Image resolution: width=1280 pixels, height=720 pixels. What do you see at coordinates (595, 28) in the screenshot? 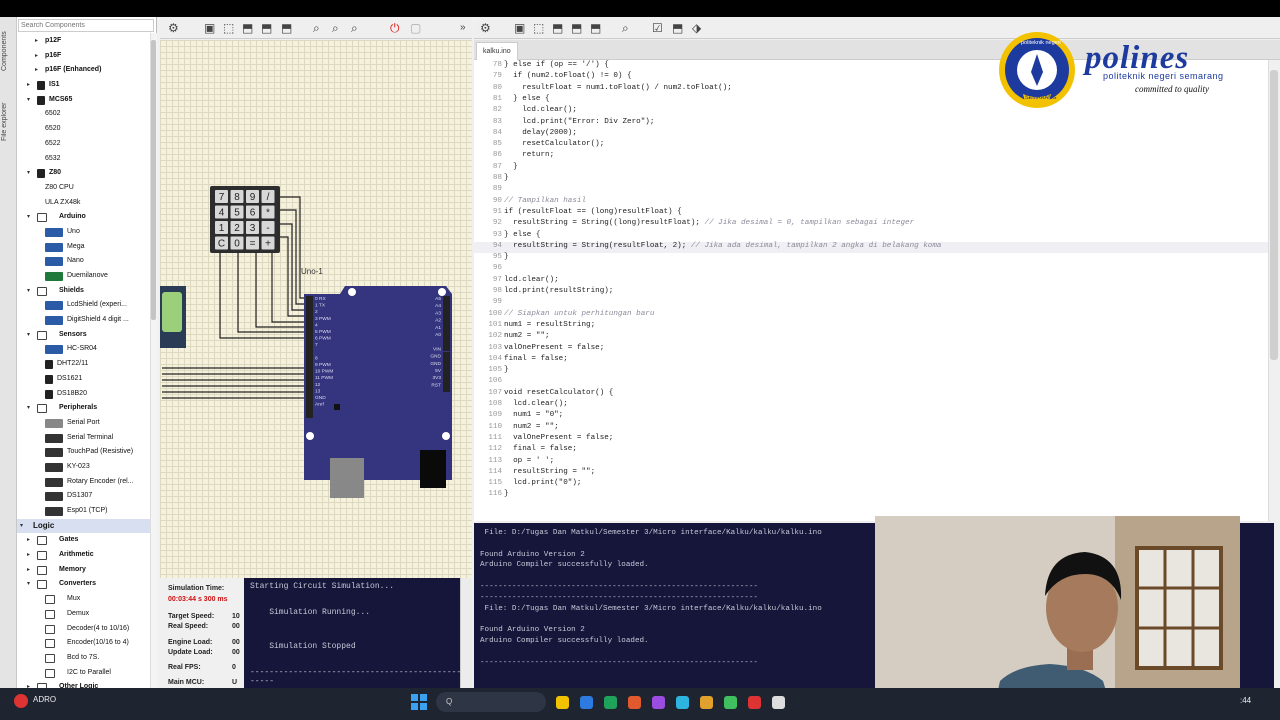
I see `reload-icon: ⬒` at bounding box center [595, 28].